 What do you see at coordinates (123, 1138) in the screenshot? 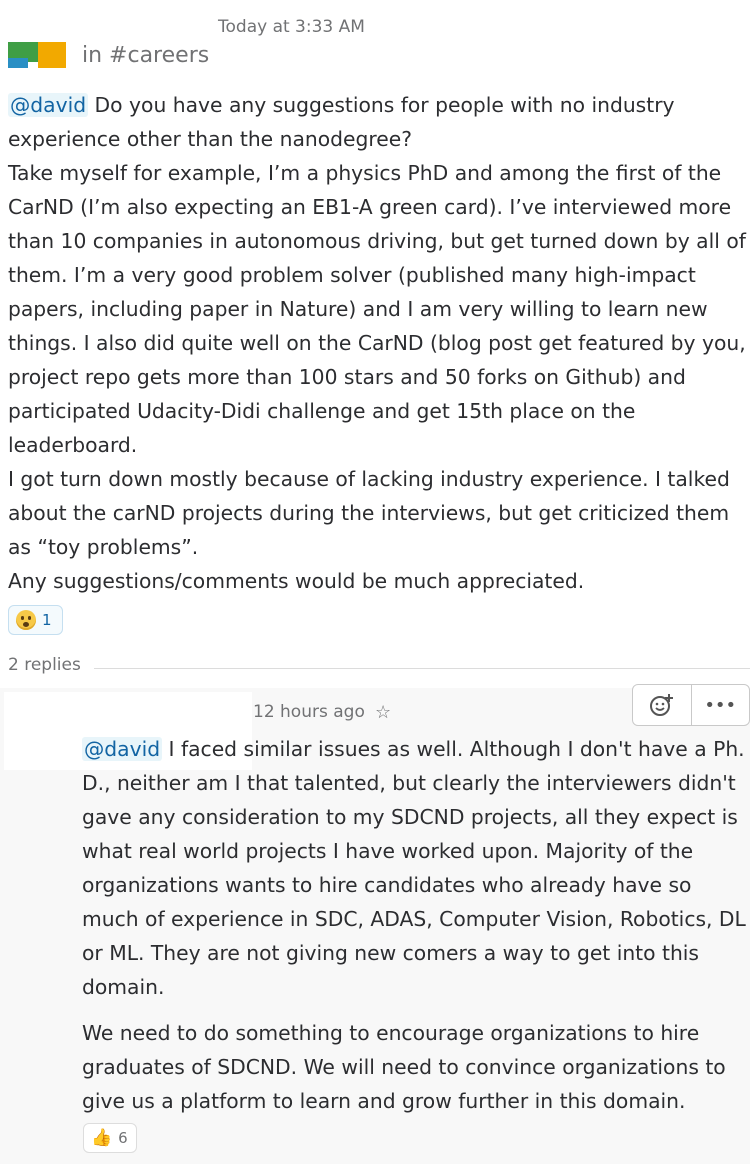
I see `reaction-count: 6` at bounding box center [123, 1138].